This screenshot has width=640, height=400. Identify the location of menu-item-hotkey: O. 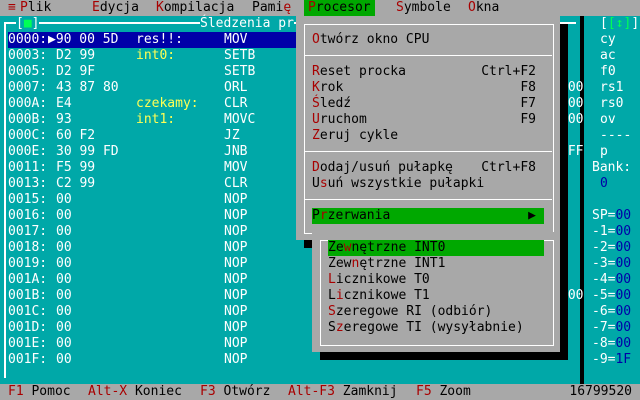
(316, 39).